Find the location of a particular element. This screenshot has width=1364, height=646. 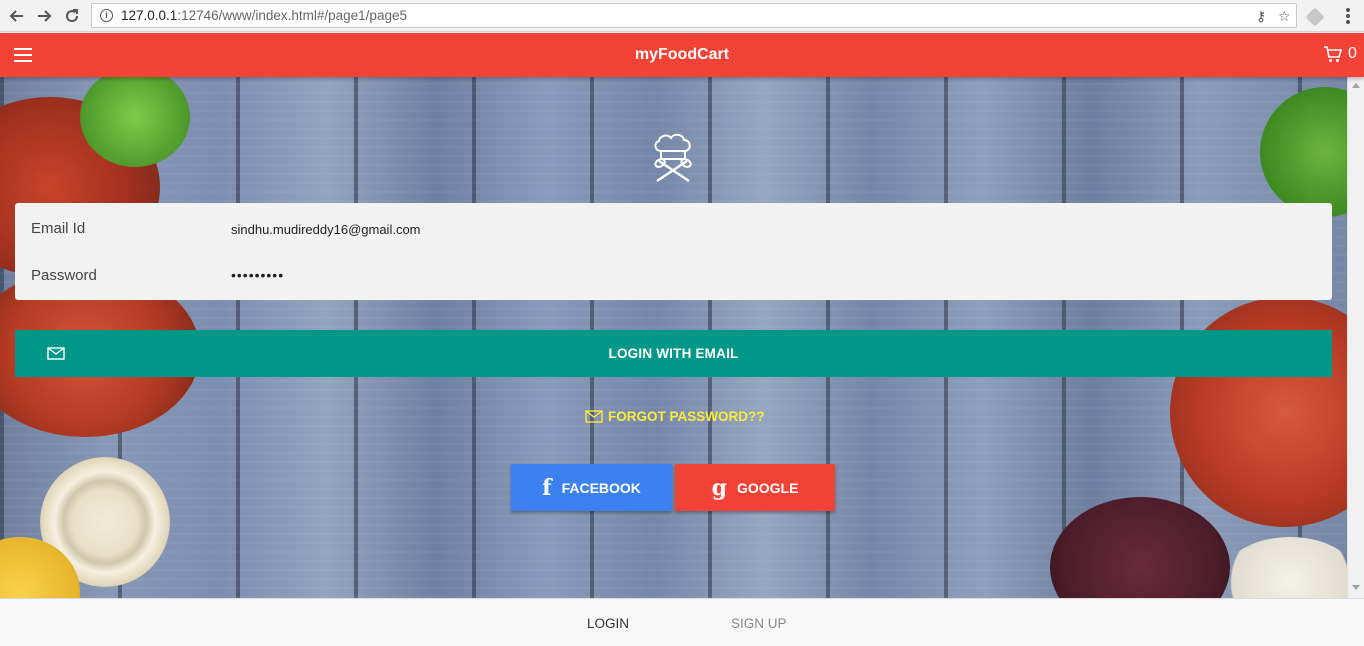

page-scrollbar is located at coordinates (1355, 337).